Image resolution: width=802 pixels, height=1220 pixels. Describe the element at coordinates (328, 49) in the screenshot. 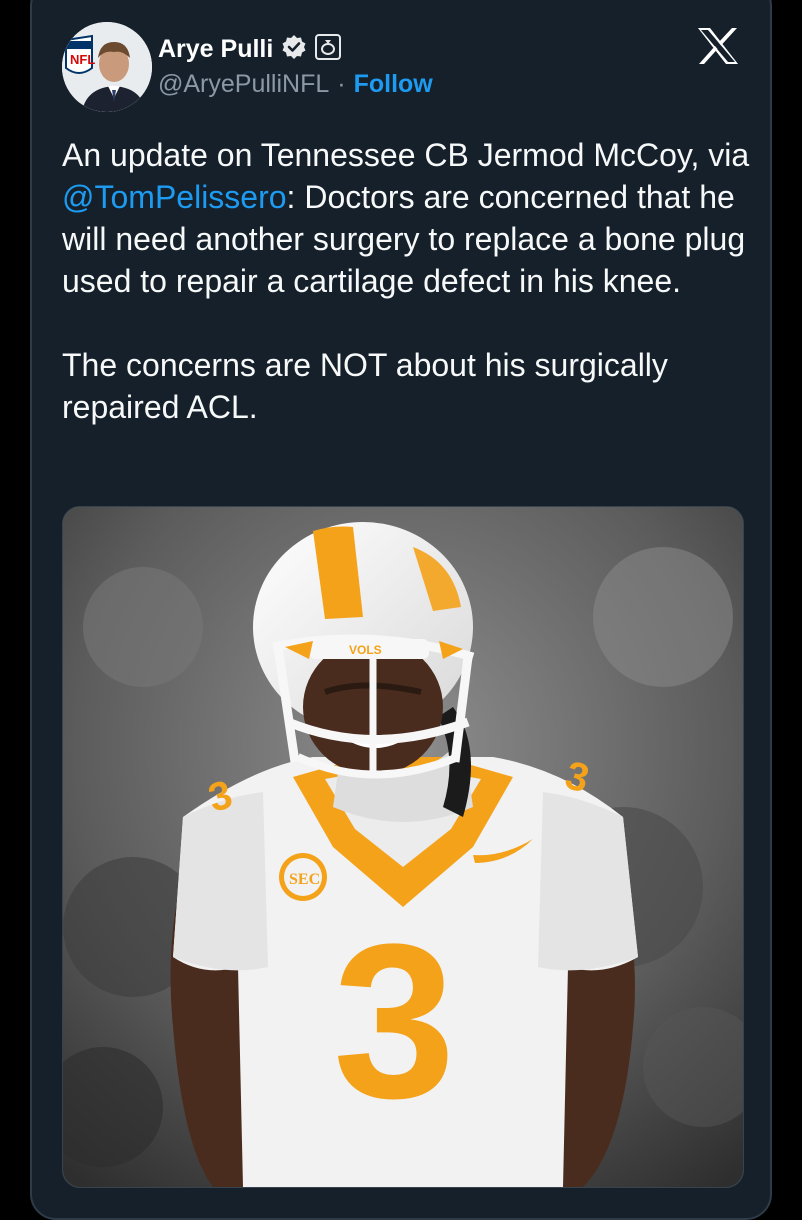

I see `nfl-affiliate-icon` at that location.